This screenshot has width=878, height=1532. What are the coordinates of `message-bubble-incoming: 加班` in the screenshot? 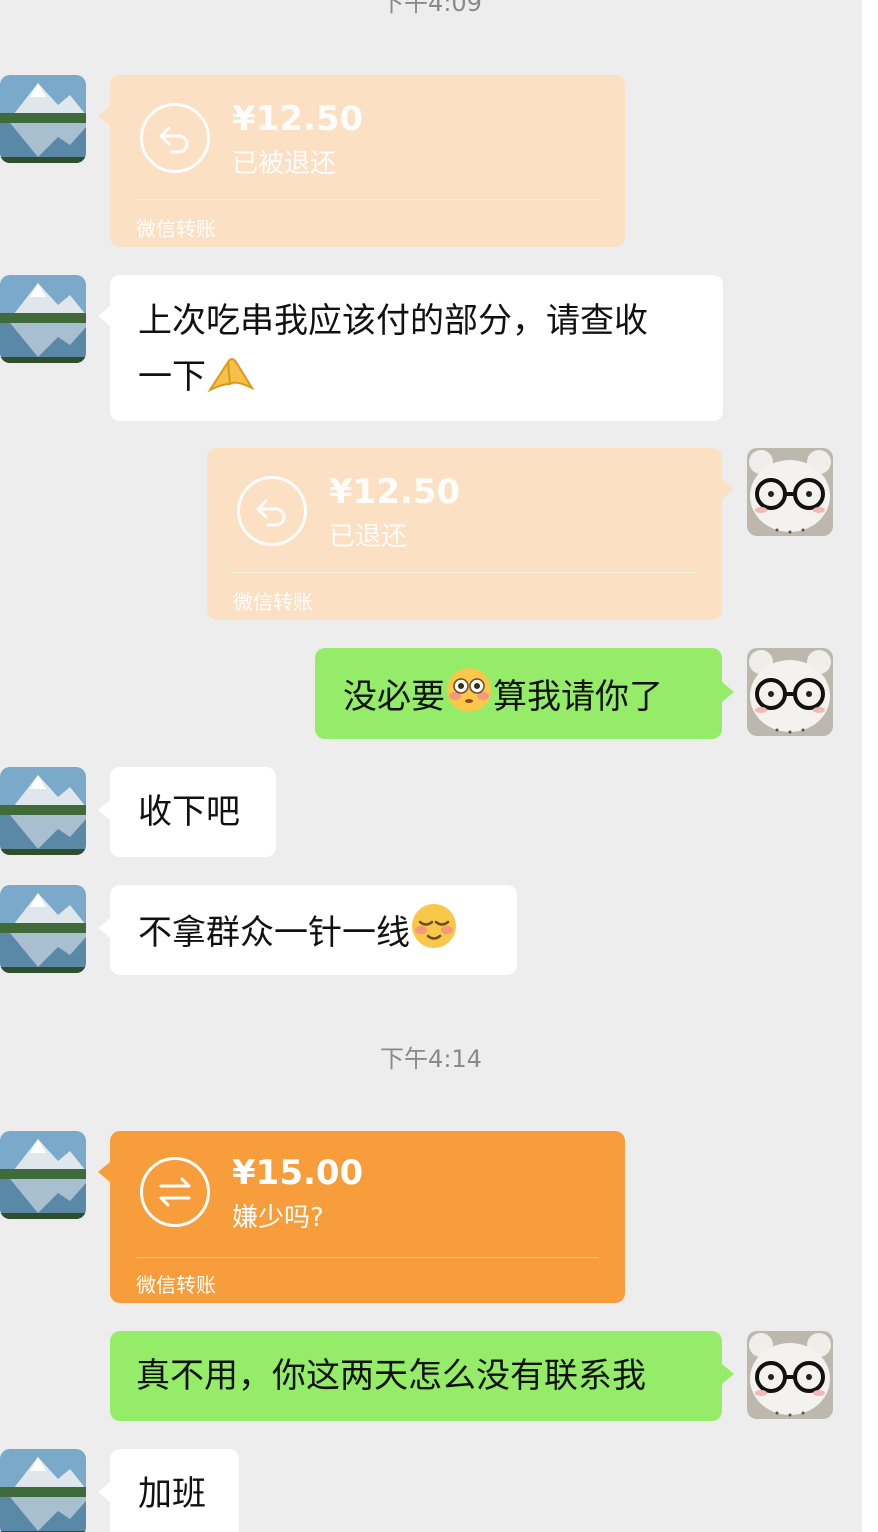 It's located at (174, 1490).